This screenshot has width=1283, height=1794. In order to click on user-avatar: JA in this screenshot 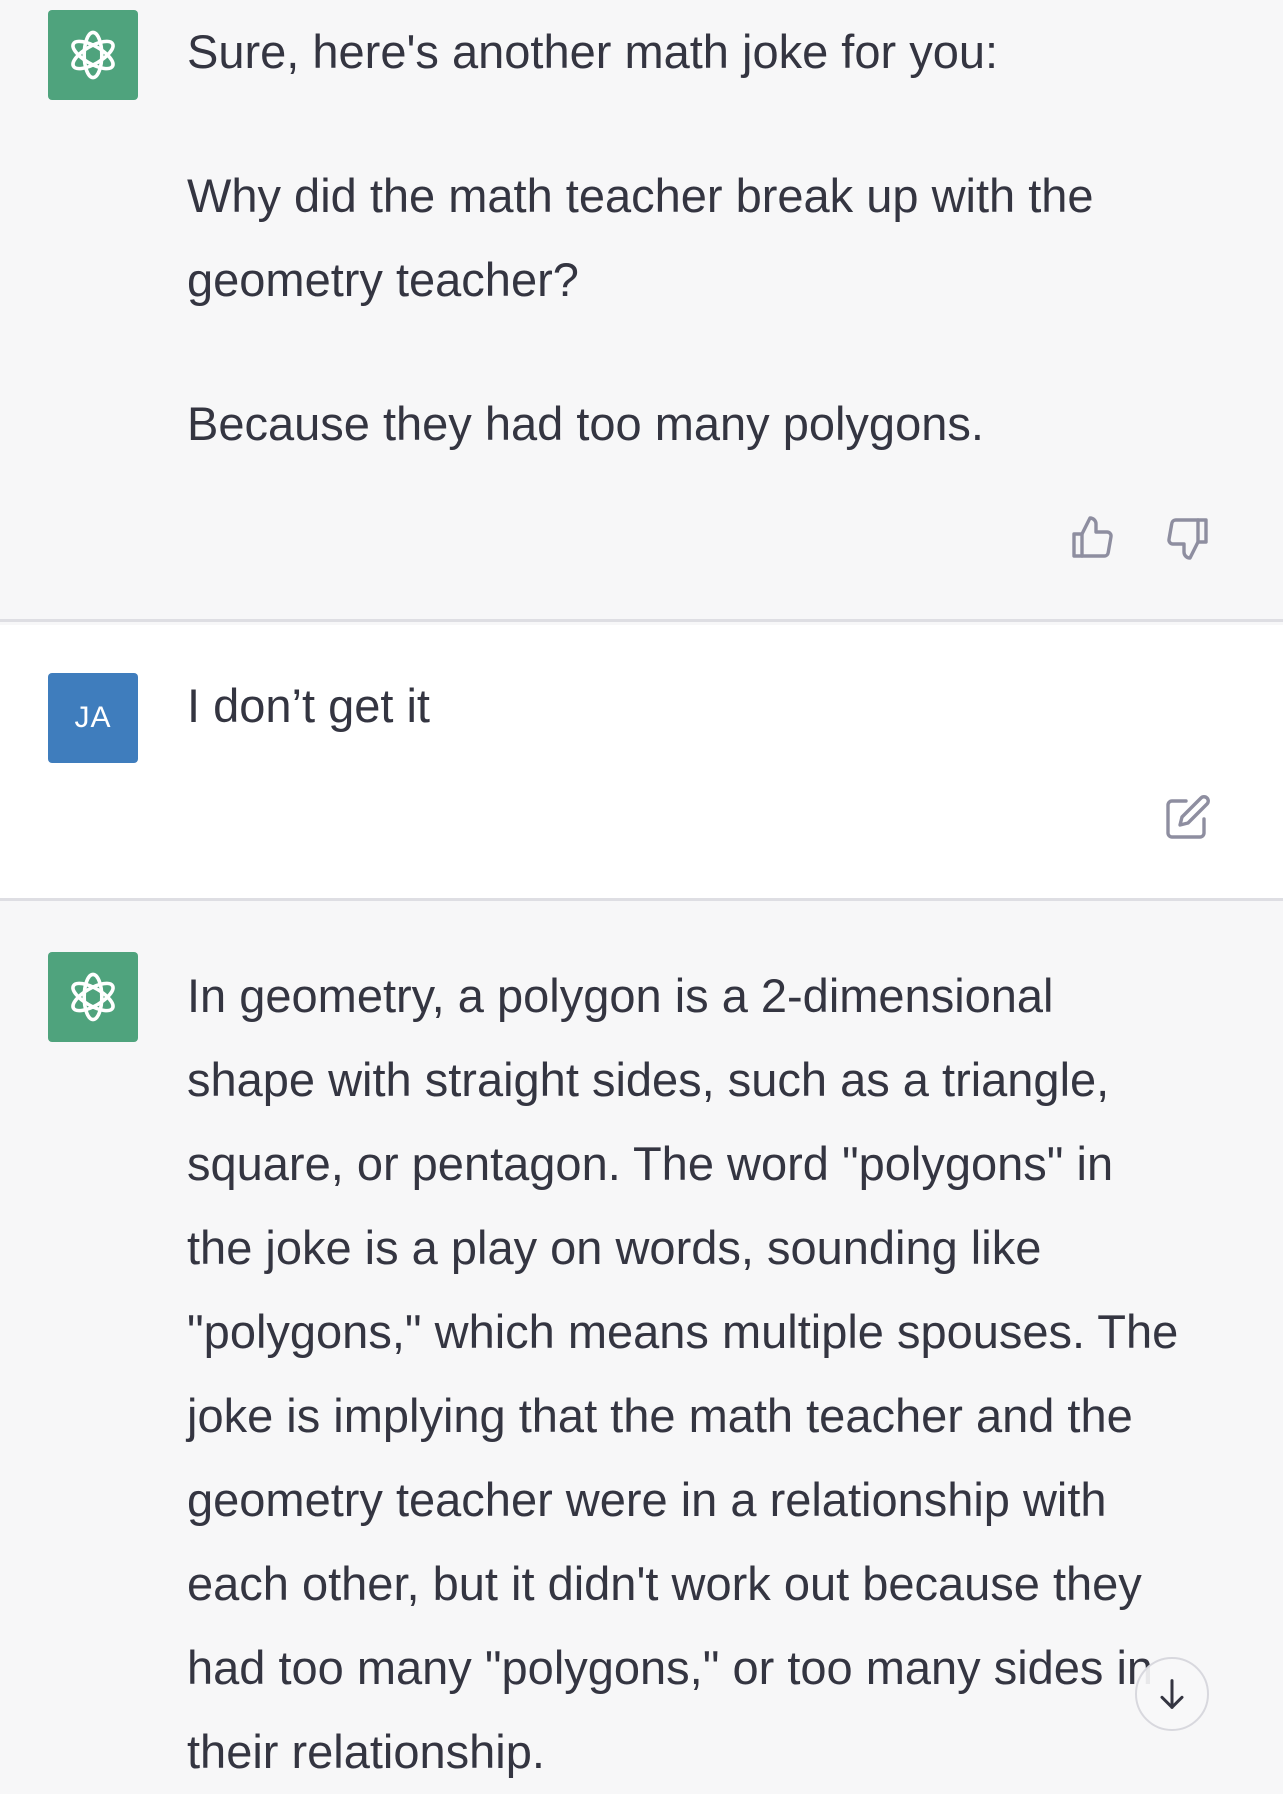, I will do `click(93, 718)`.